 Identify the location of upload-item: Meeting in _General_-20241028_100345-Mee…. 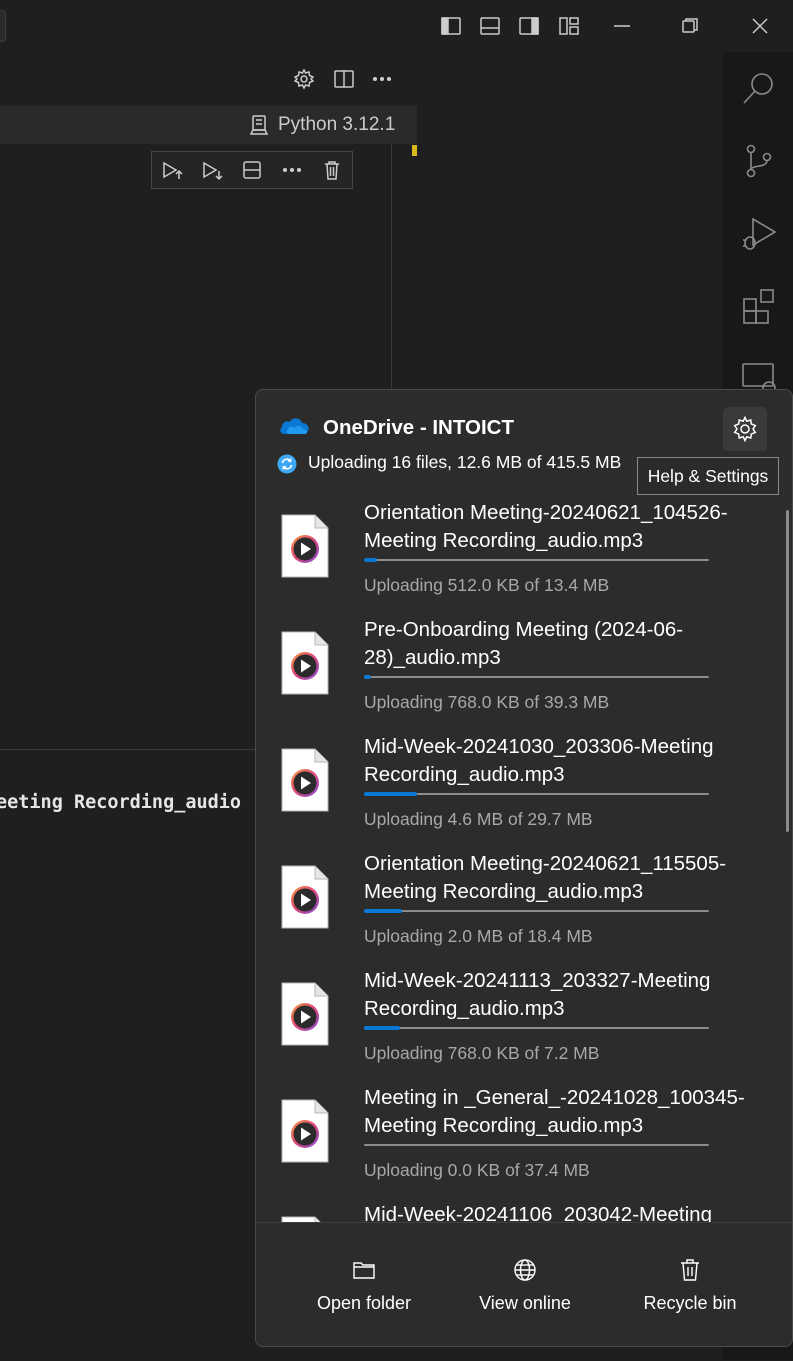
(524, 1133).